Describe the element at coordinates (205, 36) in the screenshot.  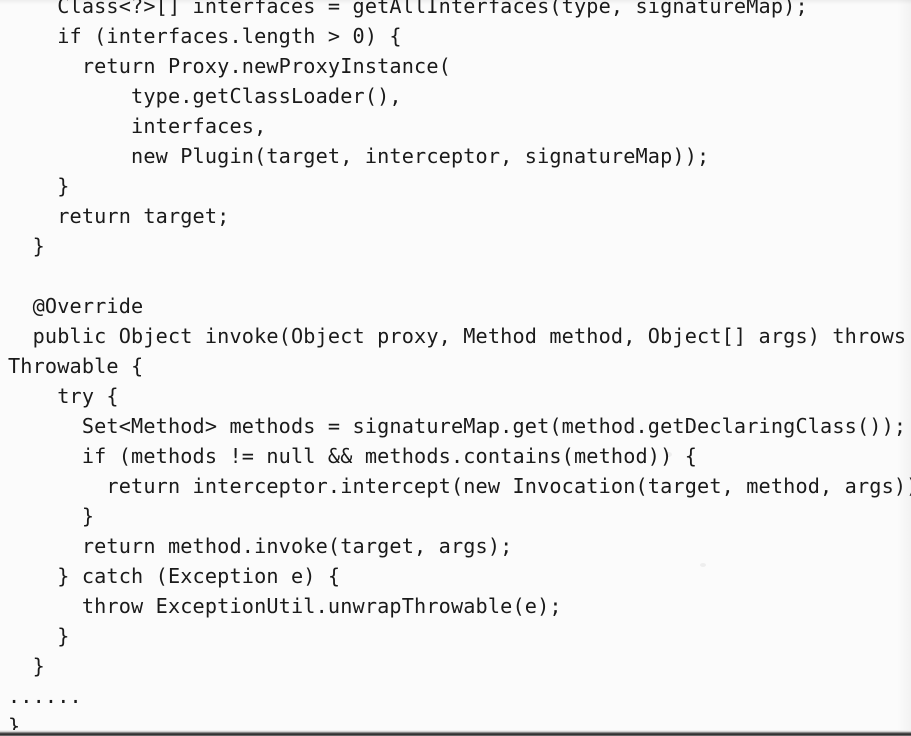
I see `code-line: if (interfaces.length > 0) {` at that location.